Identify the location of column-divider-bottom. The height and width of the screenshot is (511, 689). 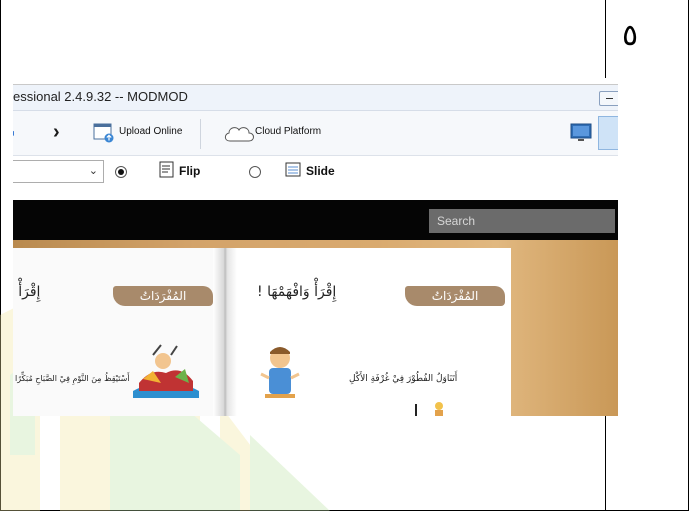
(605, 463).